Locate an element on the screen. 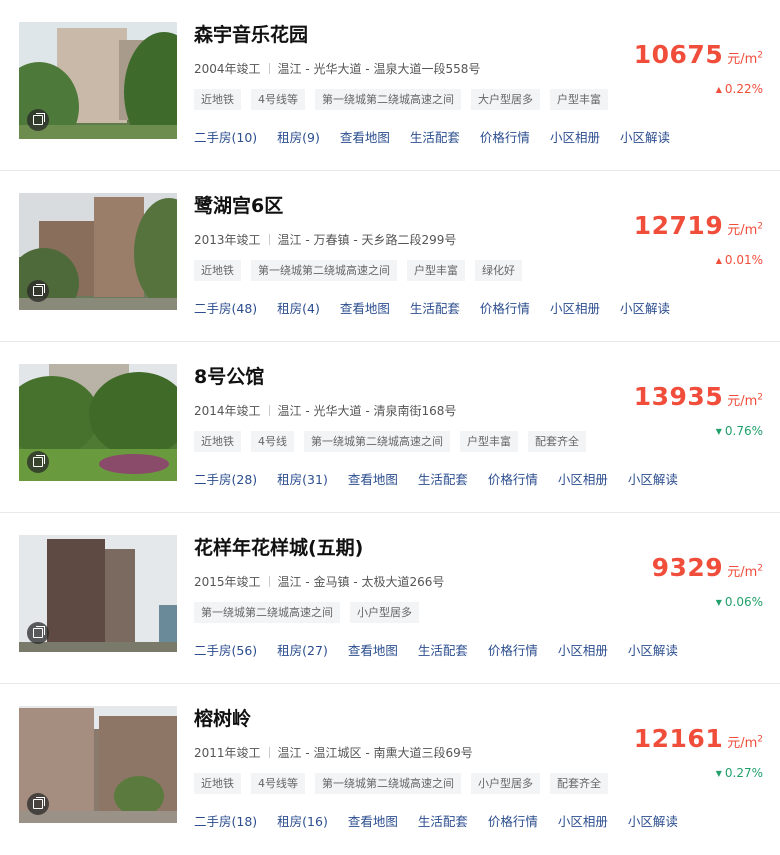 Image resolution: width=780 pixels, height=855 pixels. build-year: 2015年竣工 is located at coordinates (227, 582).